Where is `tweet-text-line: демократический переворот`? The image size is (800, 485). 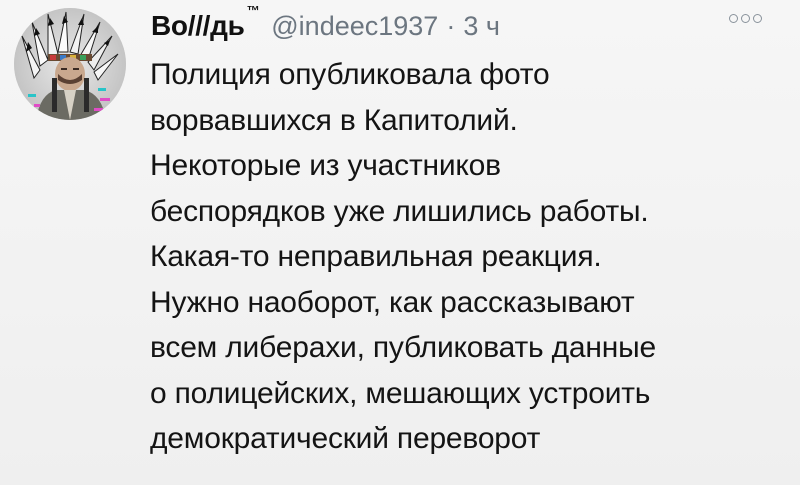 tweet-text-line: демократический переворот is located at coordinates (345, 438).